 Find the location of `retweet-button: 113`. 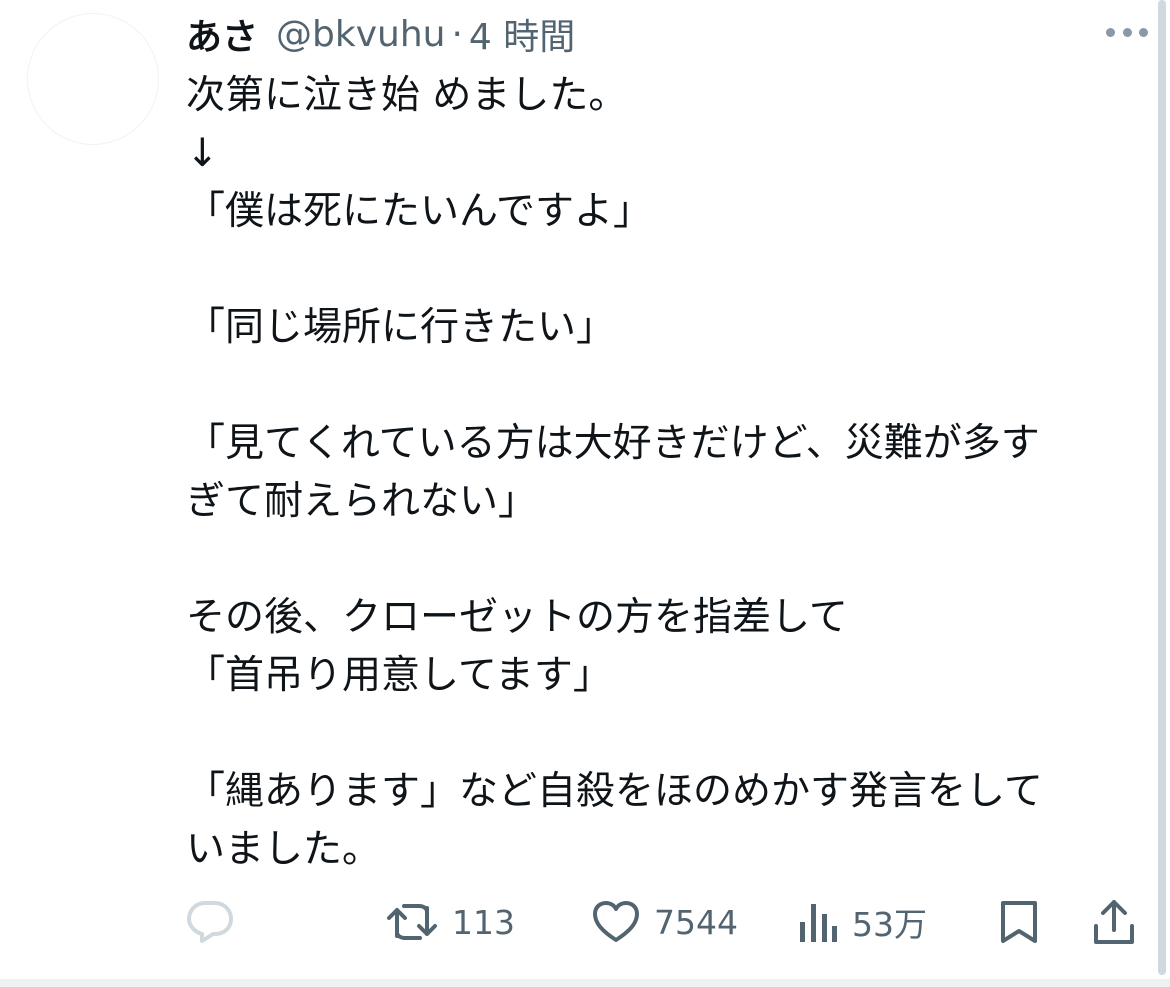

retweet-button: 113 is located at coordinates (450, 922).